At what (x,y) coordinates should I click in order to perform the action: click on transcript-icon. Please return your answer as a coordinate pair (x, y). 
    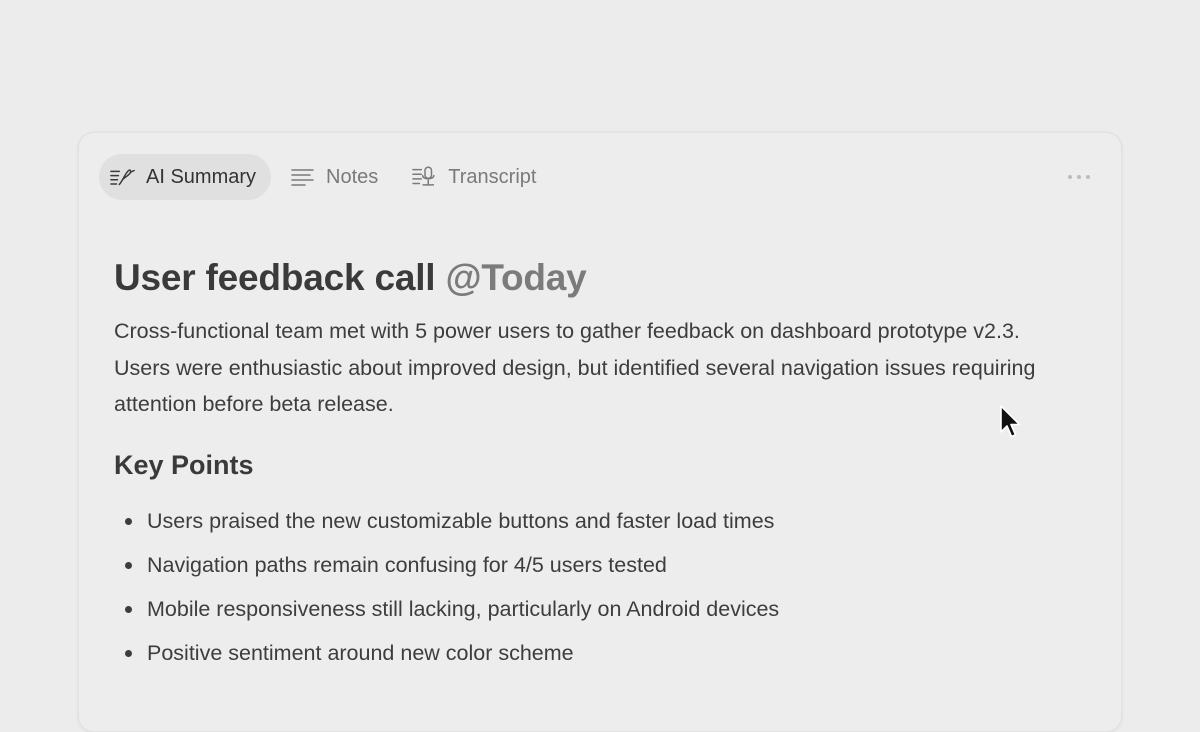
    Looking at the image, I should click on (425, 177).